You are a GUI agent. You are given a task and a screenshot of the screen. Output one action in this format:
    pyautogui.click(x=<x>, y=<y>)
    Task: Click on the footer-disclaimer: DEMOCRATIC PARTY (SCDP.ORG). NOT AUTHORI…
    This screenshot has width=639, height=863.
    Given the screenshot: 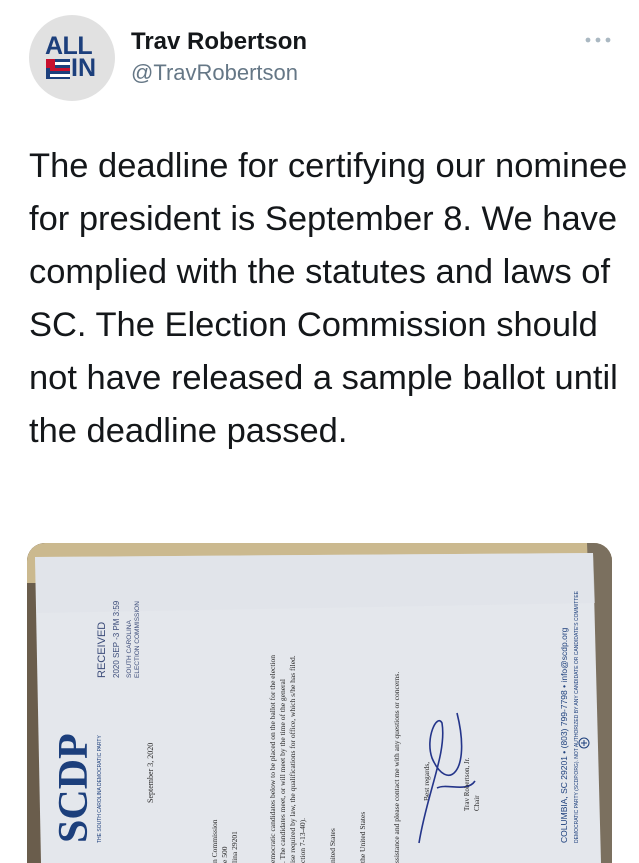 What is the action you would take?
    pyautogui.click(x=577, y=716)
    